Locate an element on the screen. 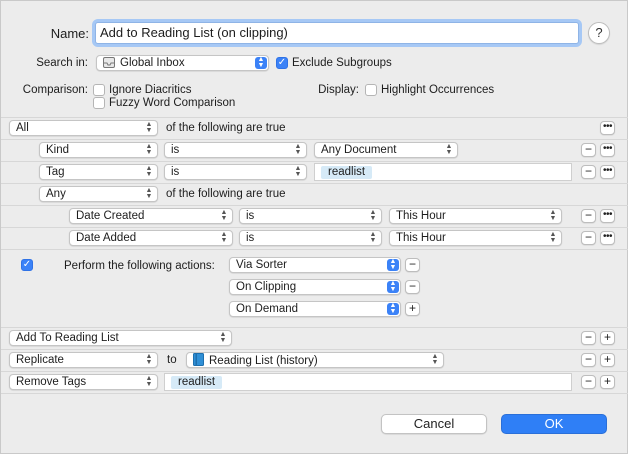 The image size is (628, 454). to-label: to is located at coordinates (172, 360).